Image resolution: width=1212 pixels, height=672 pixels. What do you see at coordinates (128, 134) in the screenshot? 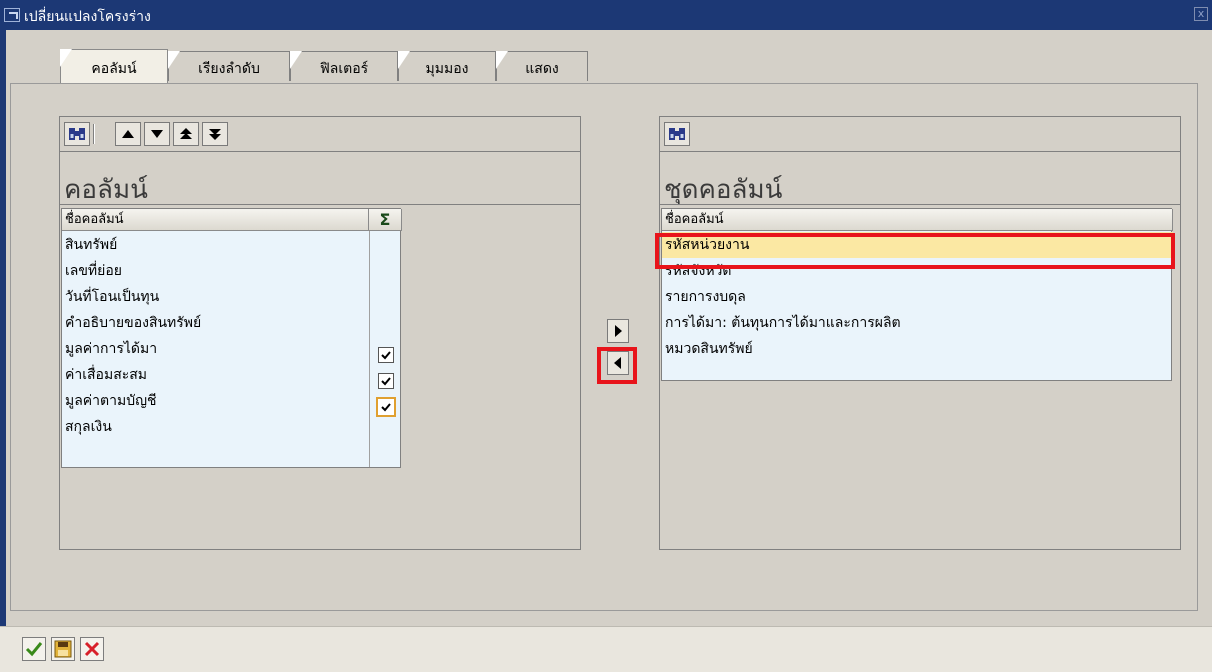
I see `move-up-icon` at bounding box center [128, 134].